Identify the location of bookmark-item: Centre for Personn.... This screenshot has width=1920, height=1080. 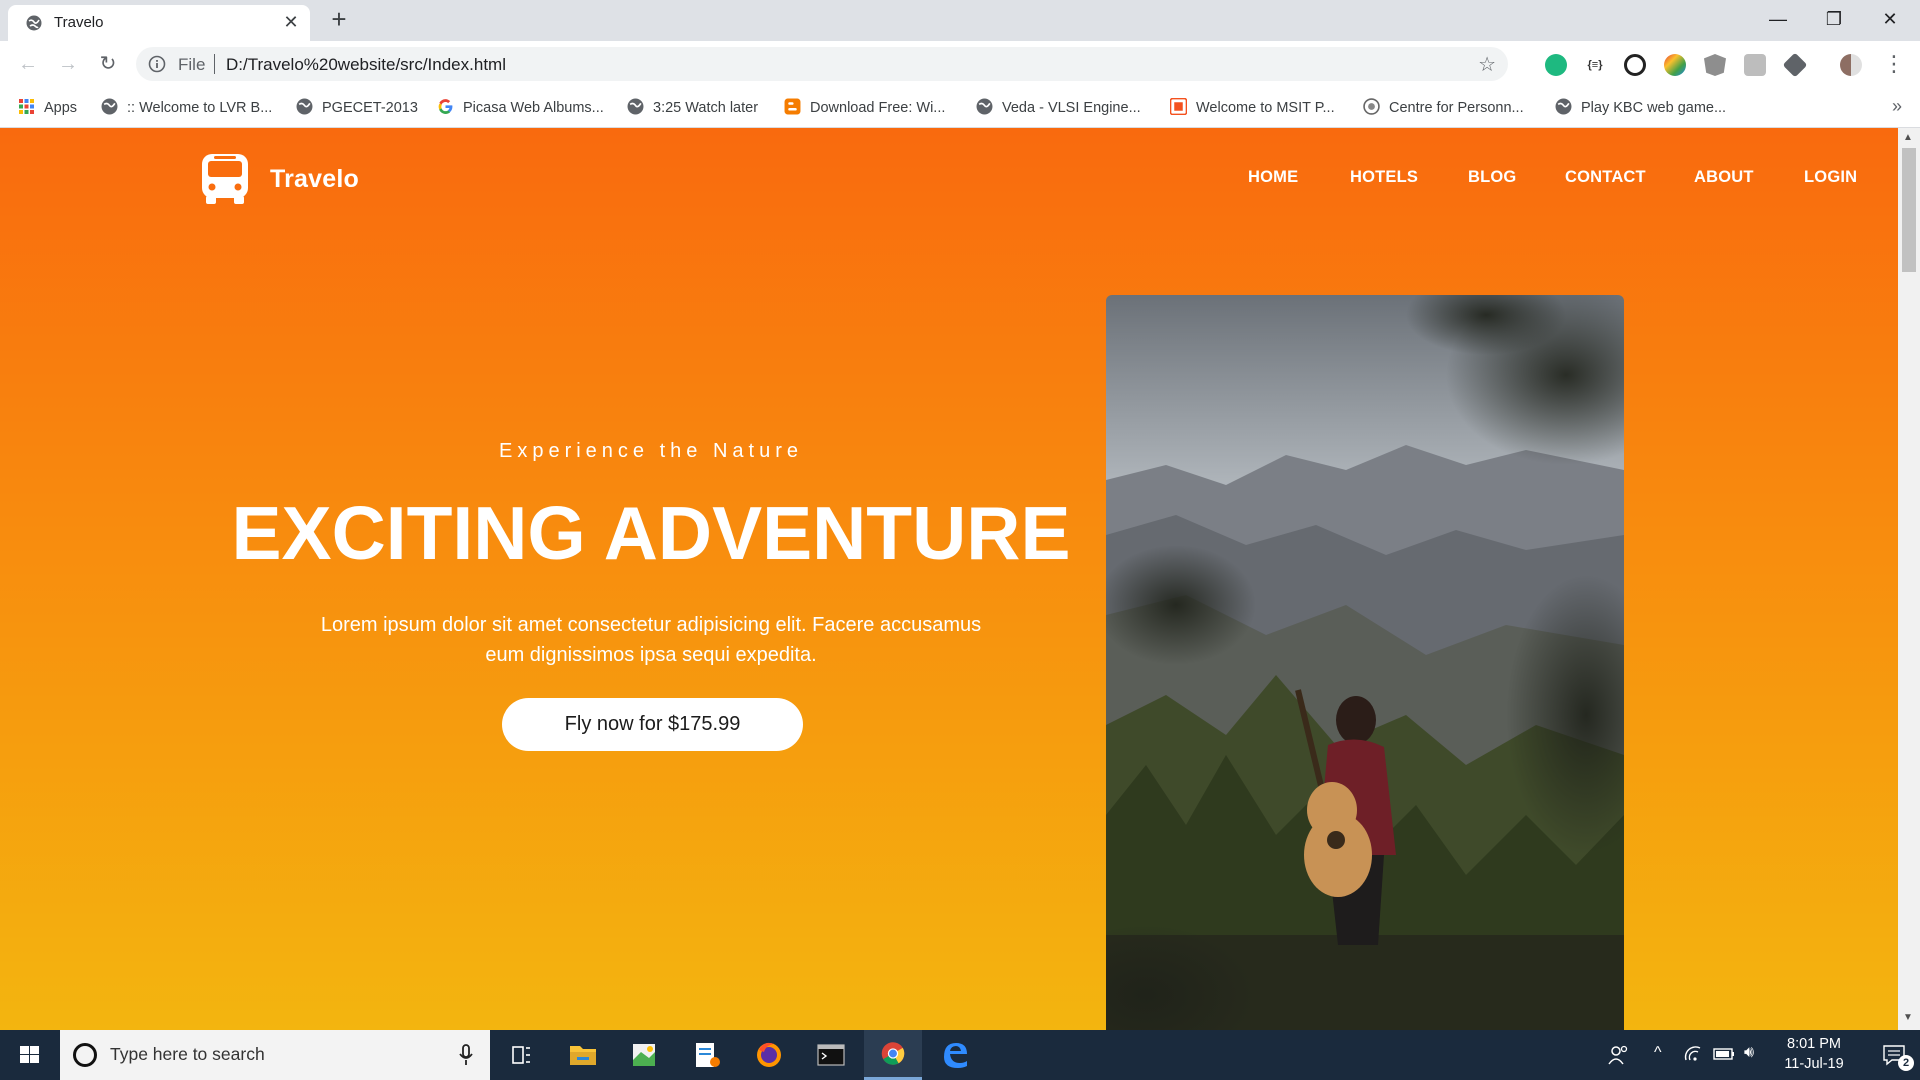
(1443, 108).